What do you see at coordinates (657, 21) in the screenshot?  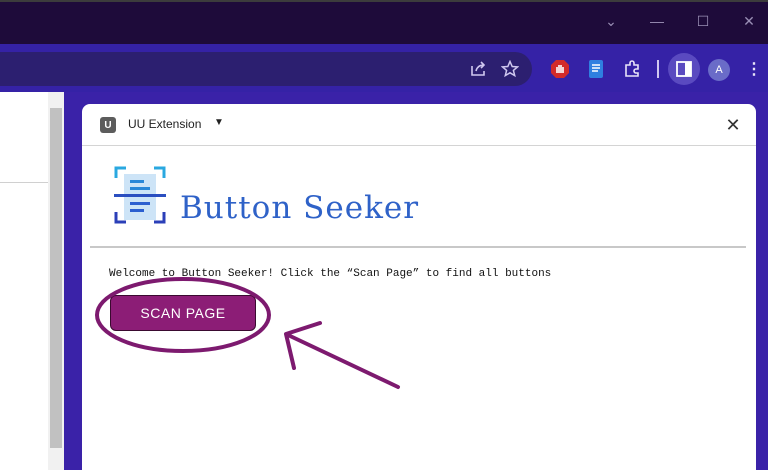 I see `minimize-icon: —` at bounding box center [657, 21].